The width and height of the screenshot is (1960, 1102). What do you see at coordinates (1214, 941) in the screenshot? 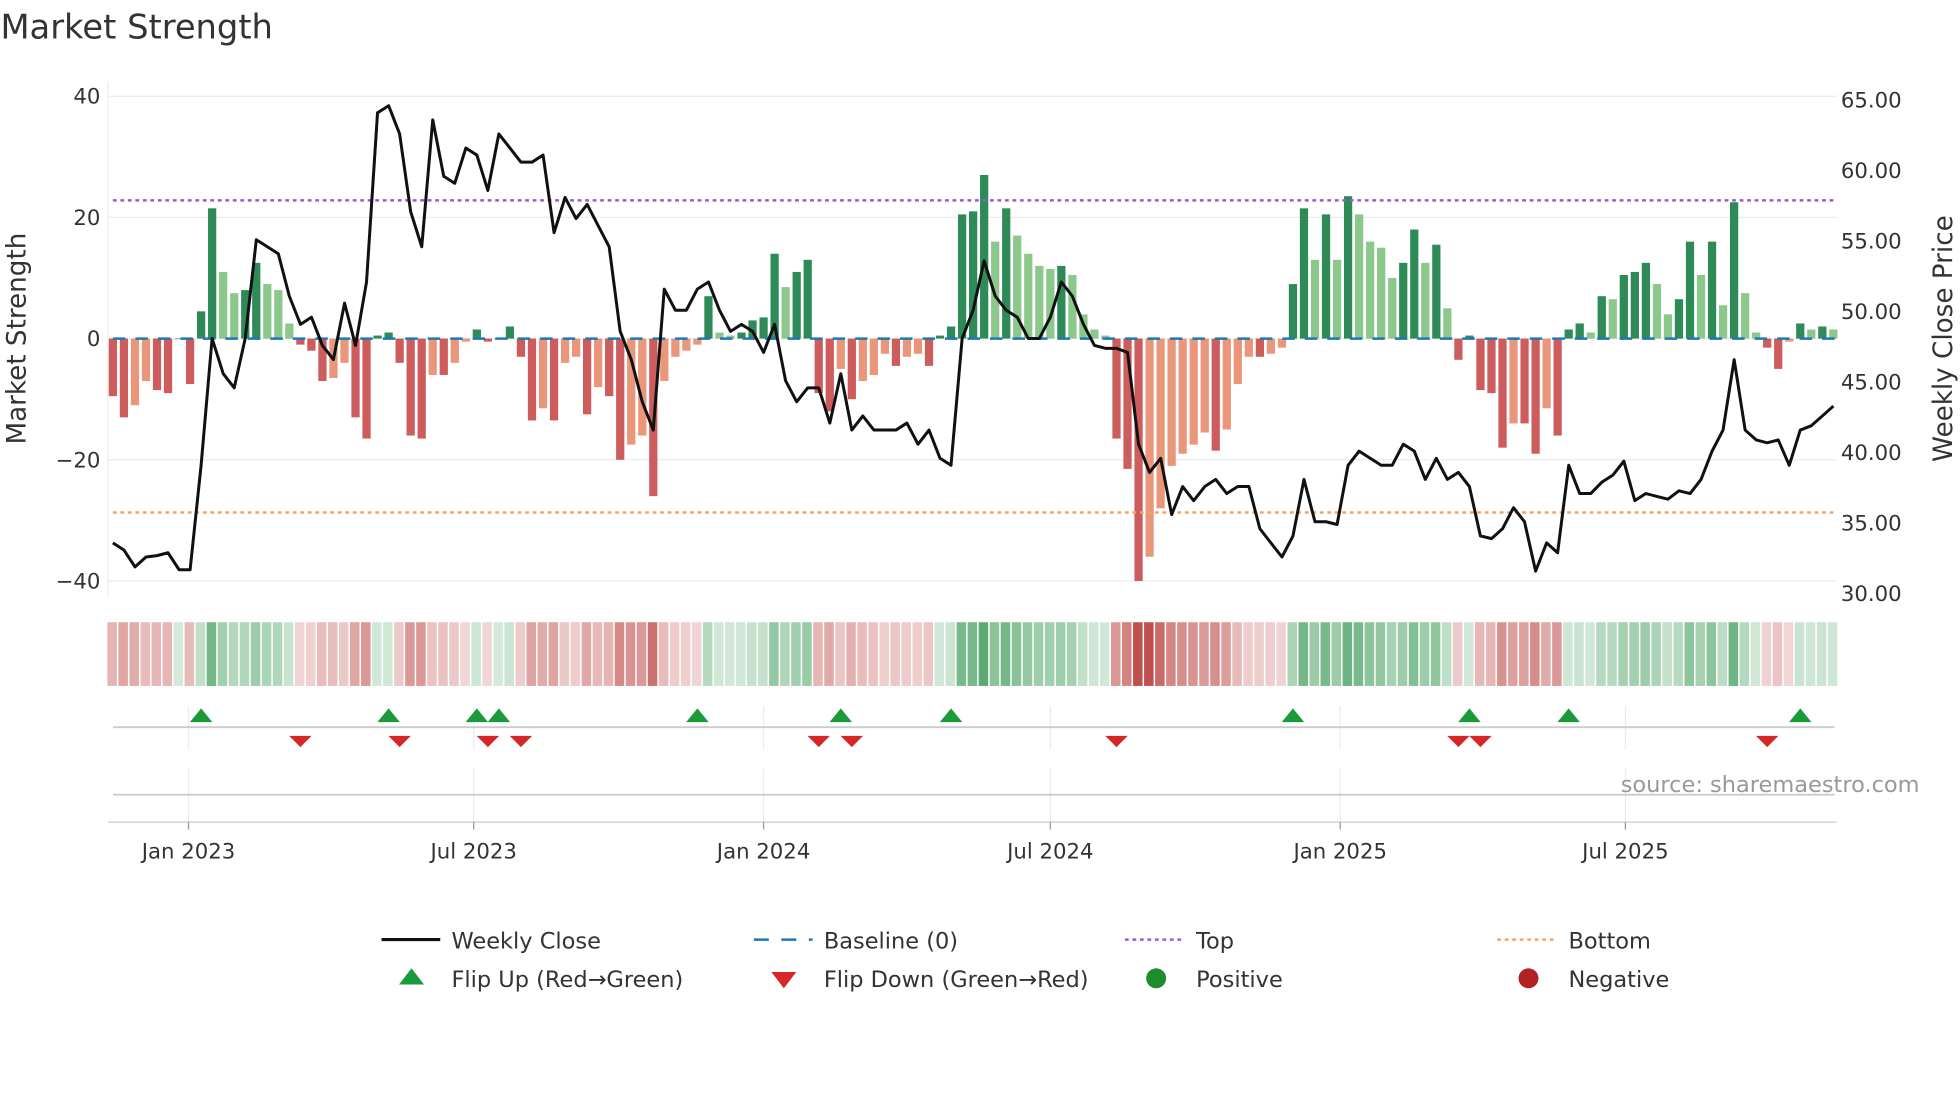
I see `legend-label: Top` at bounding box center [1214, 941].